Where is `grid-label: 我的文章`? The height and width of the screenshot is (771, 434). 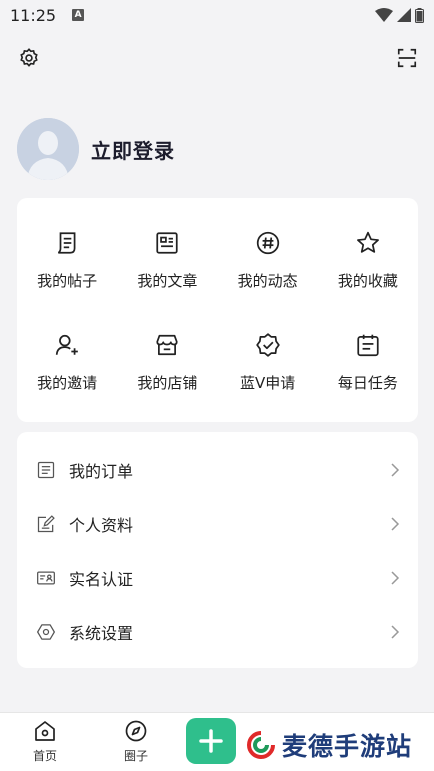 grid-label: 我的文章 is located at coordinates (167, 281).